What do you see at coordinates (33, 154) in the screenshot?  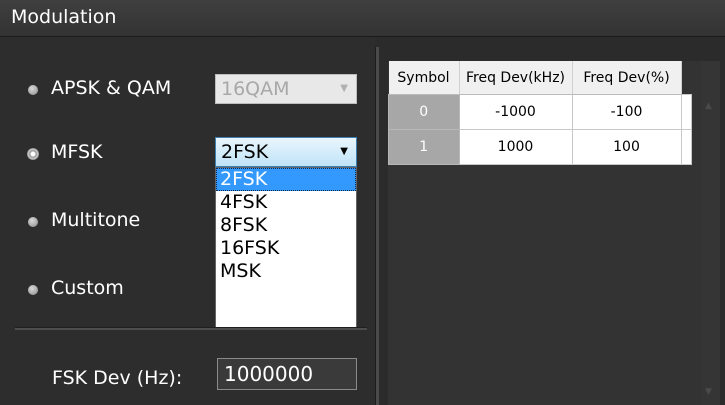 I see `radio-button-checked-icon` at bounding box center [33, 154].